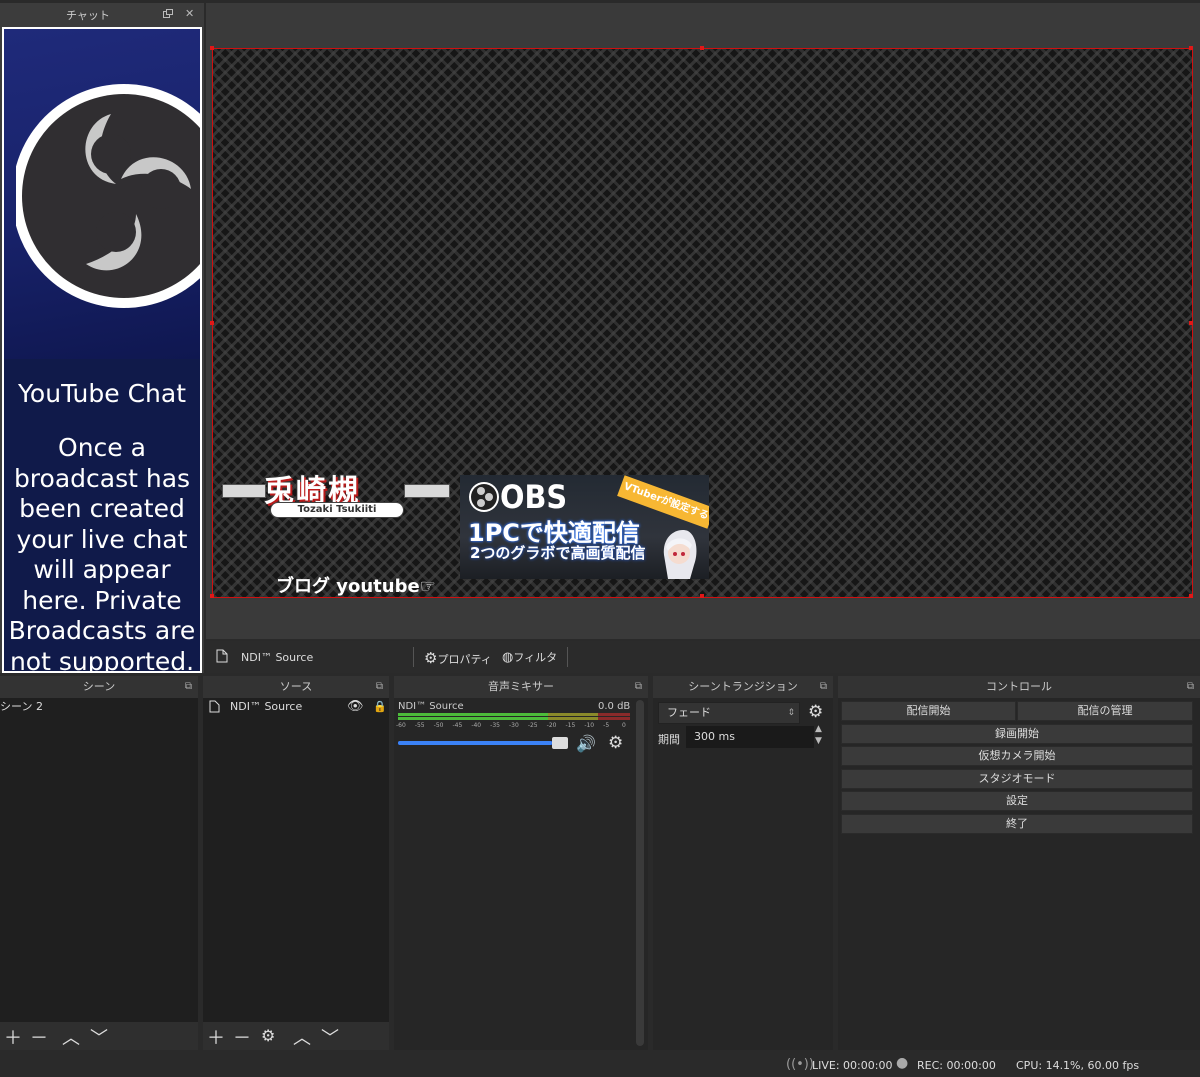 The height and width of the screenshot is (1077, 1200). What do you see at coordinates (570, 725) in the screenshot?
I see `meter-tick-label: -15` at bounding box center [570, 725].